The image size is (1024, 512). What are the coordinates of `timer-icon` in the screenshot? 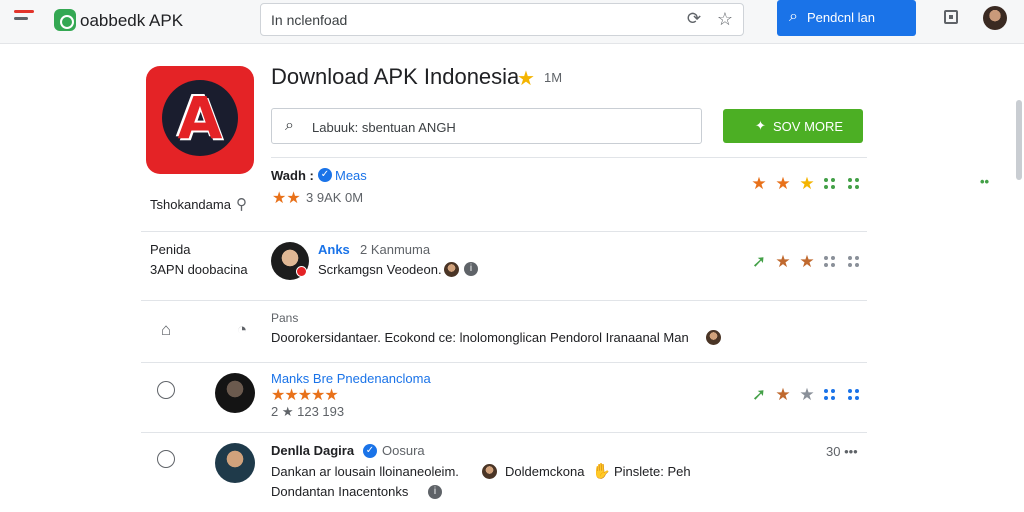 It's located at (166, 390).